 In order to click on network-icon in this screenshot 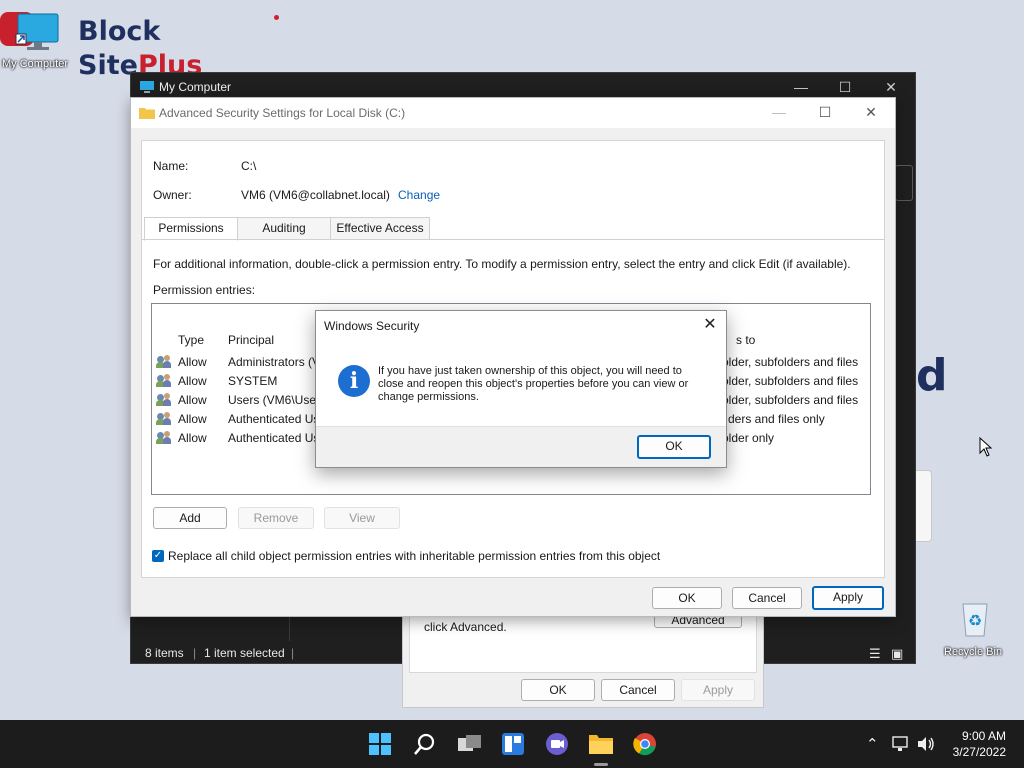, I will do `click(901, 744)`.